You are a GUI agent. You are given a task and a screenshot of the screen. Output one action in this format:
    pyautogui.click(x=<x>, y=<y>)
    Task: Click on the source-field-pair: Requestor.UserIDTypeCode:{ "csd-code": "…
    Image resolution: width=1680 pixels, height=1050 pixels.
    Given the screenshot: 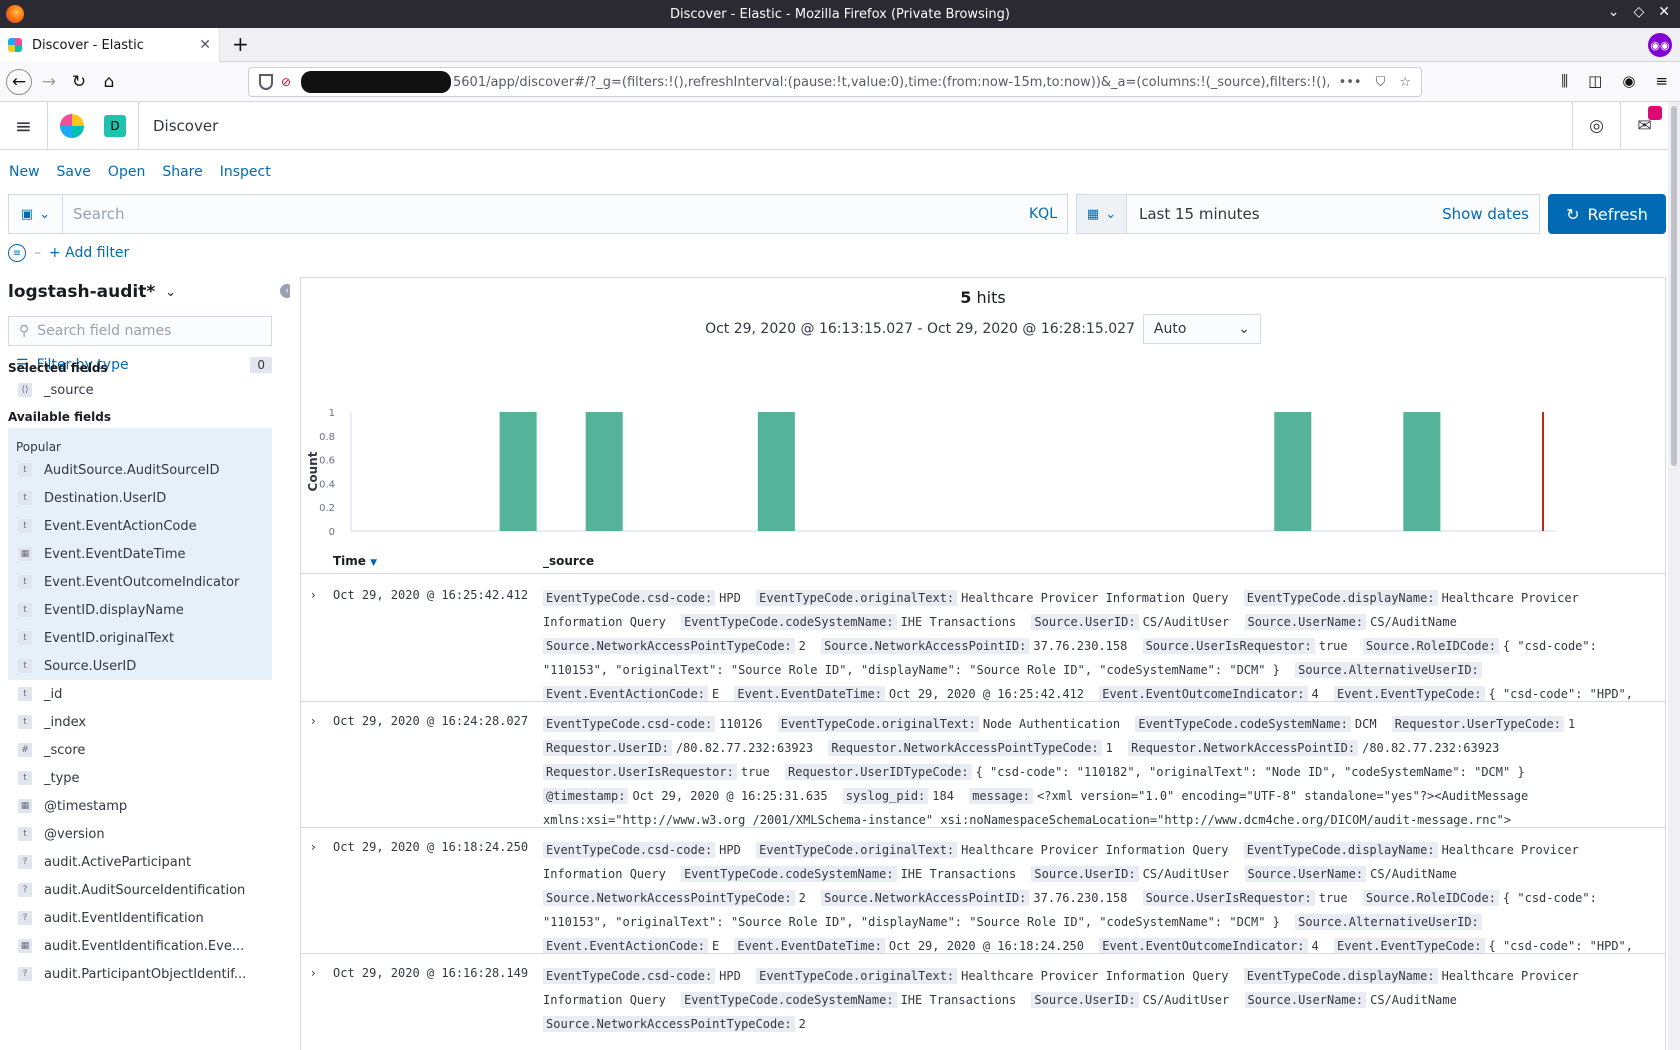 What is the action you would take?
    pyautogui.click(x=1158, y=772)
    